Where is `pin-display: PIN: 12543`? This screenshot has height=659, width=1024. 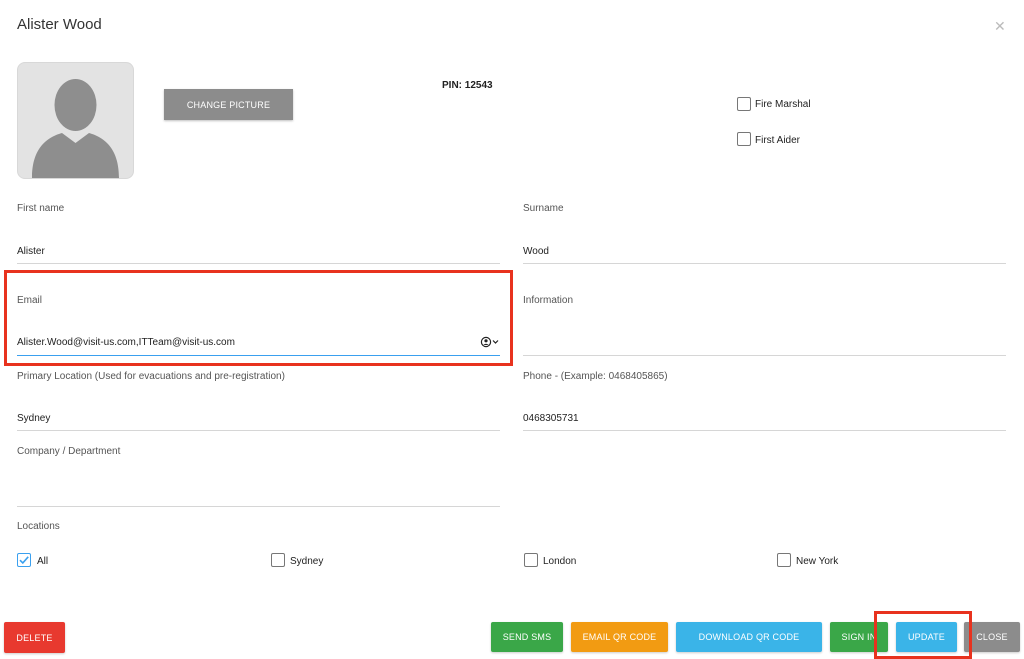
pin-display: PIN: 12543 is located at coordinates (467, 85).